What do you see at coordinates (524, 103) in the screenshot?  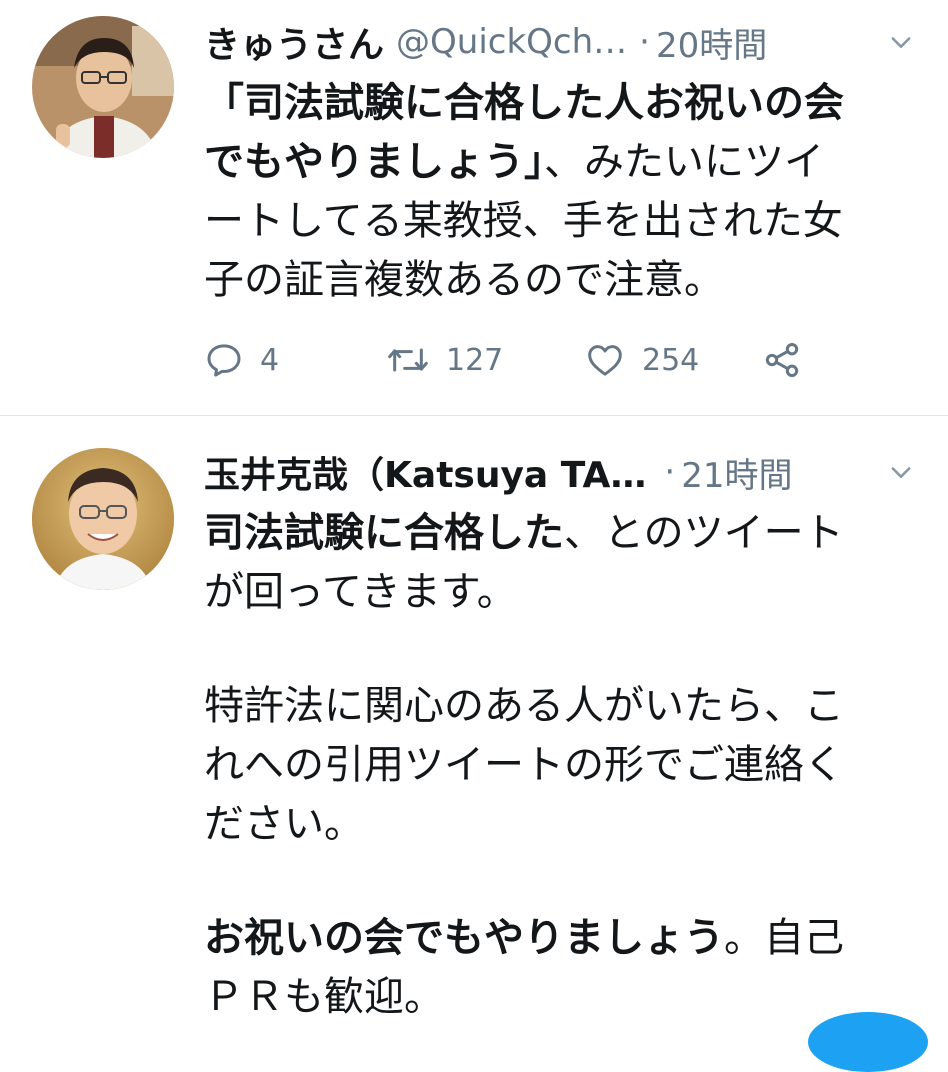 I see `tweet-line: 「司法試験に合格した人お祝いの会` at bounding box center [524, 103].